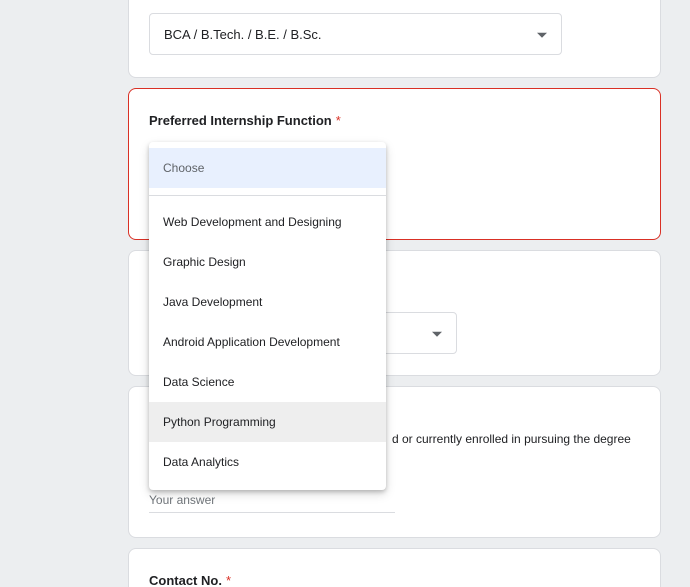  What do you see at coordinates (267, 382) in the screenshot?
I see `dropdown-option: Data Science` at bounding box center [267, 382].